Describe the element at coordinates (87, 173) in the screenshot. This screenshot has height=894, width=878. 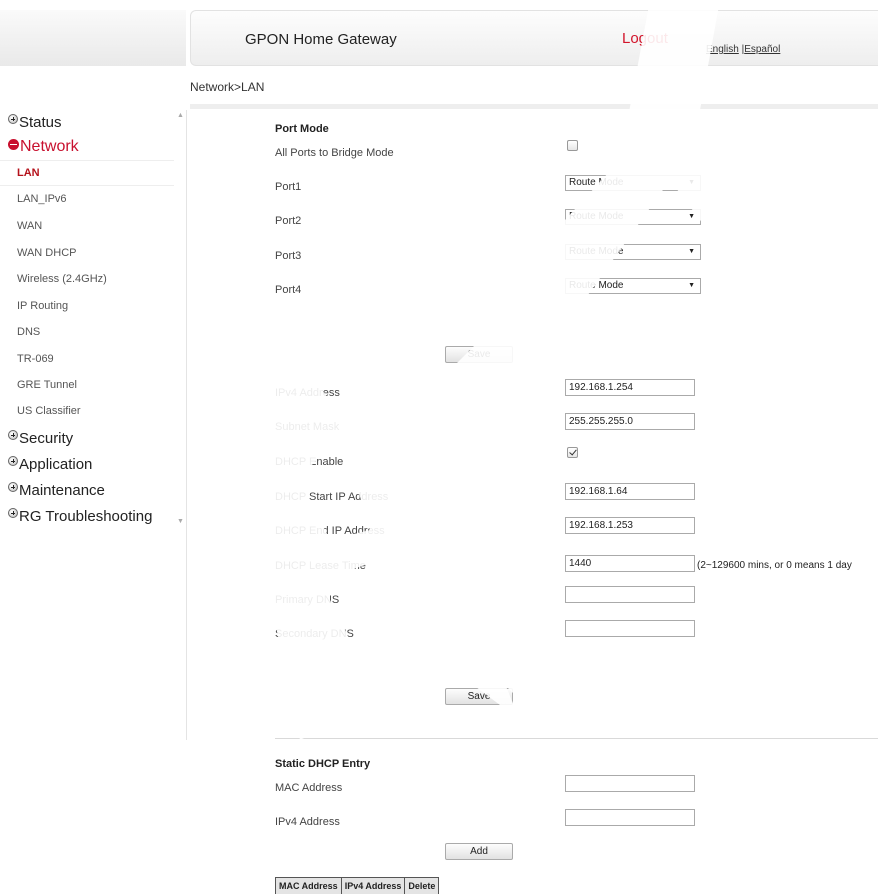
I see `sidebar-item-lan: LAN` at that location.